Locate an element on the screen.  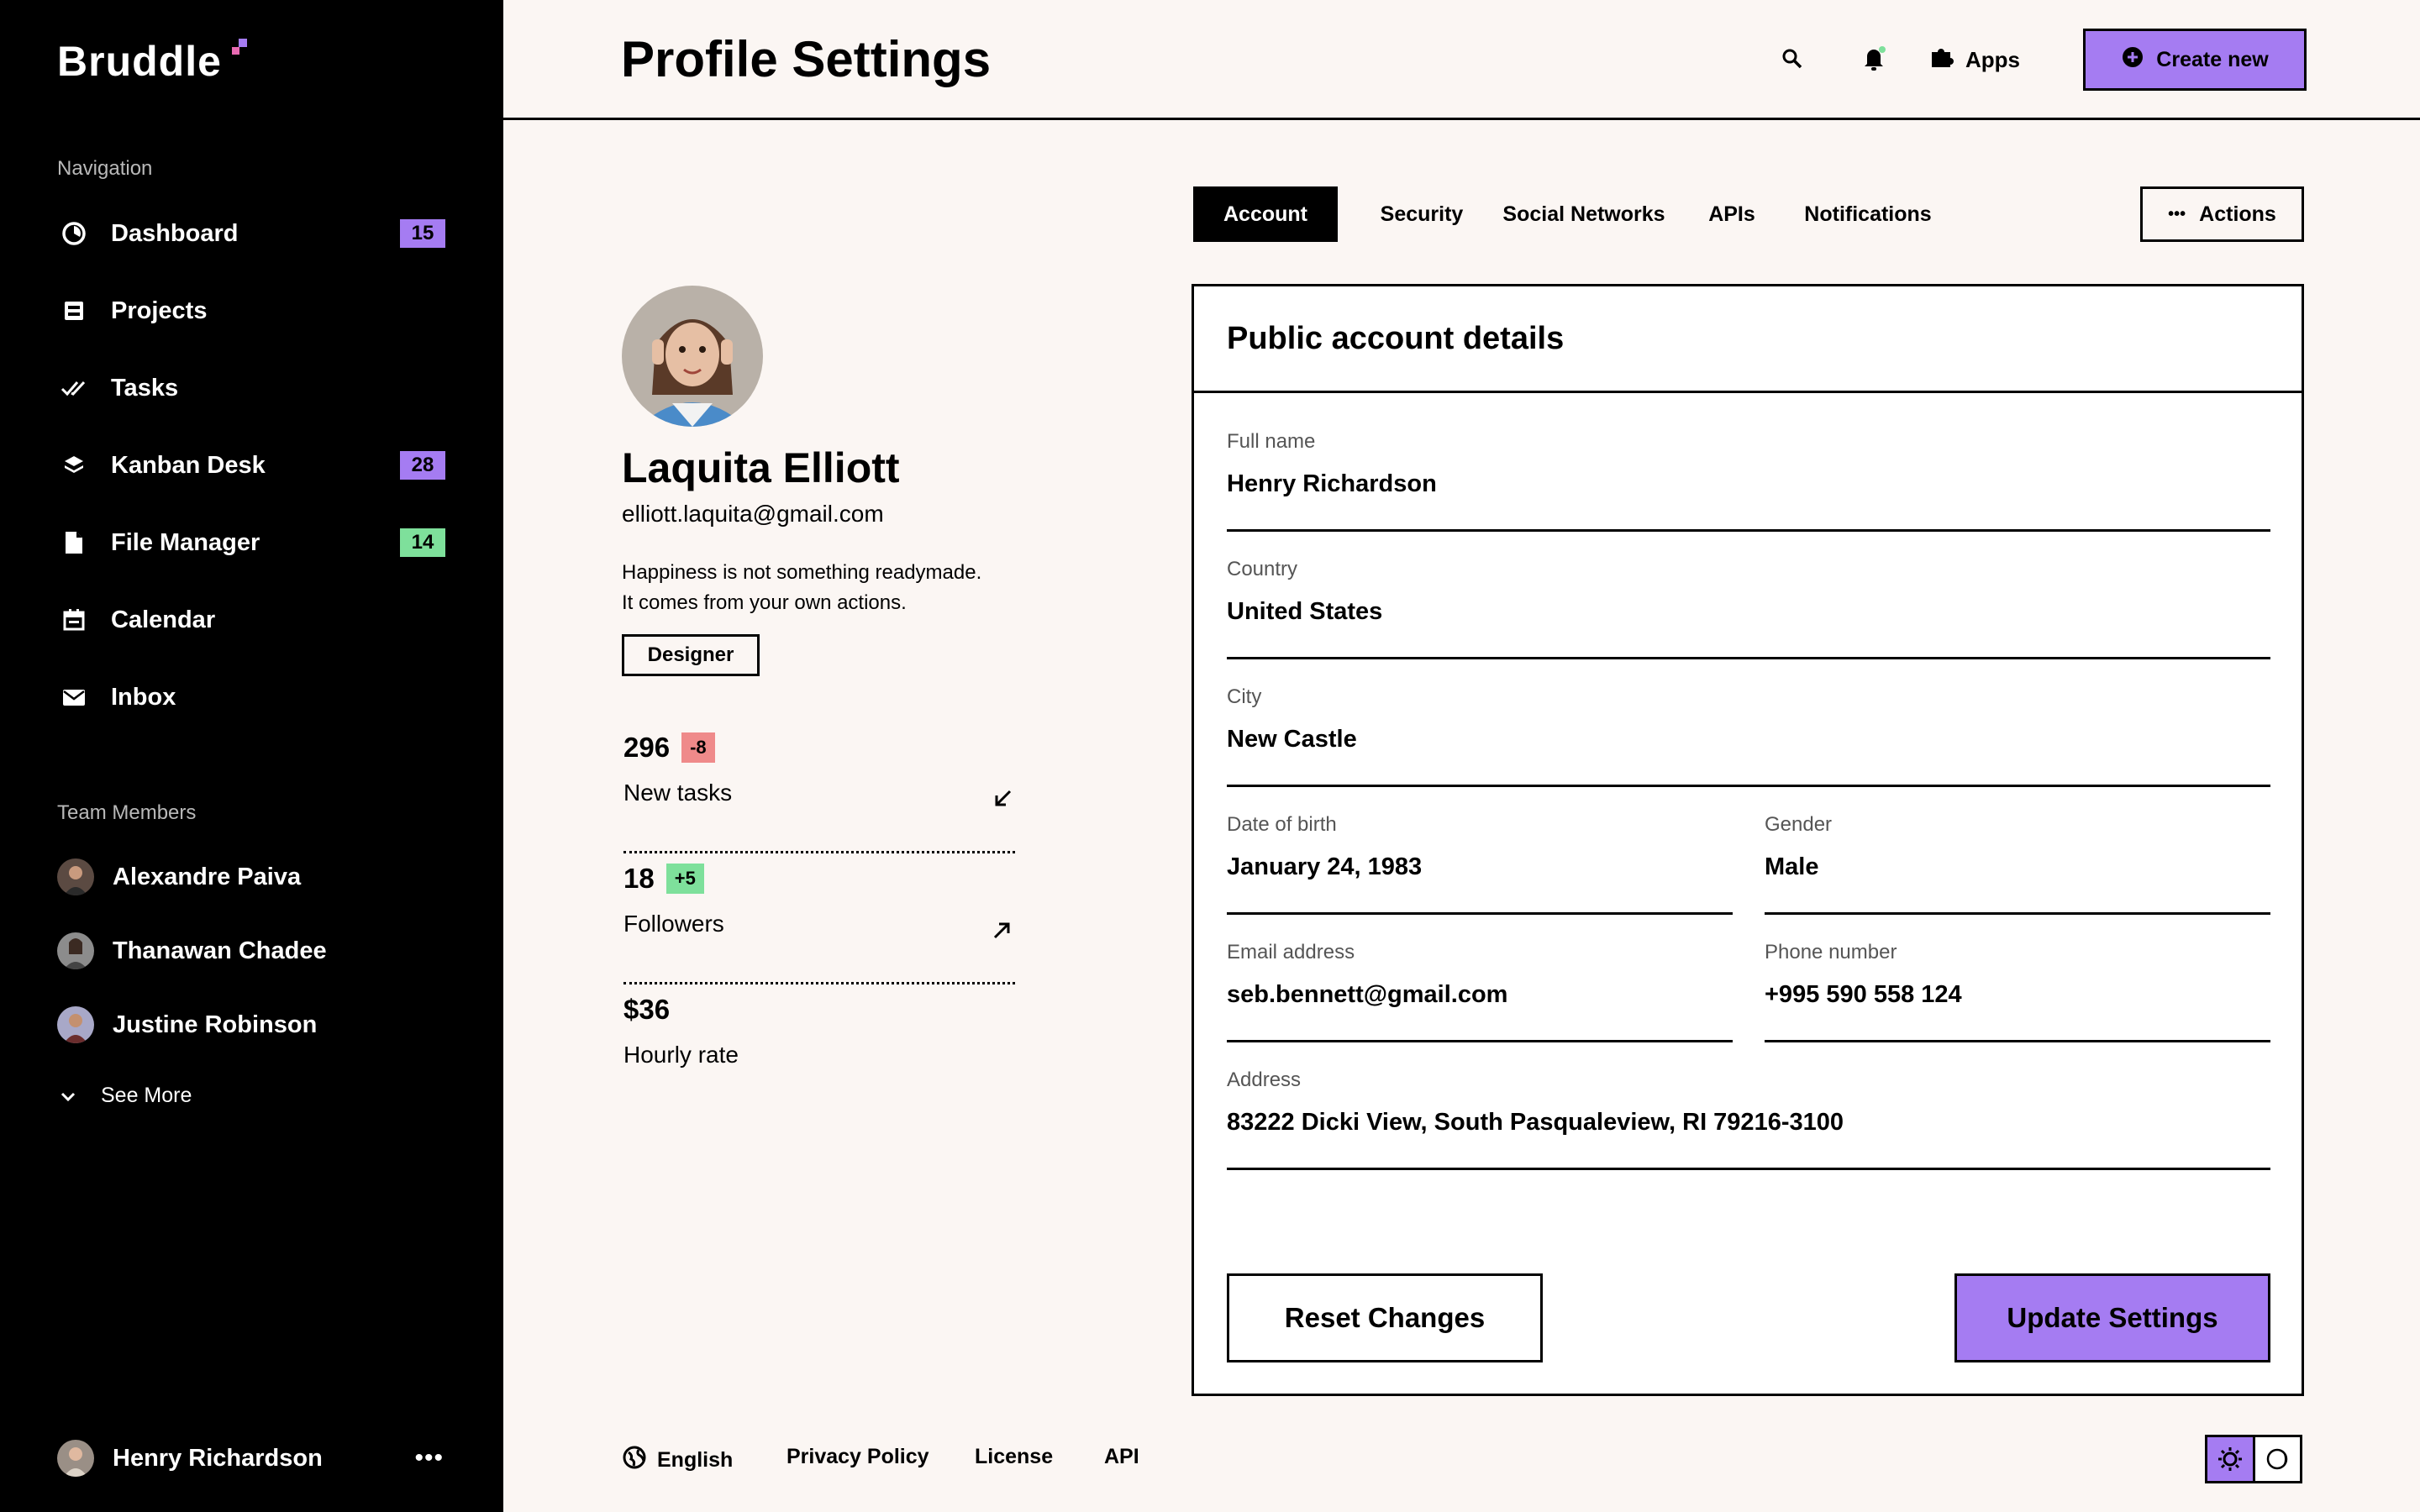
phone-field: Phone number +995 590 558 124 is located at coordinates (2017, 991).